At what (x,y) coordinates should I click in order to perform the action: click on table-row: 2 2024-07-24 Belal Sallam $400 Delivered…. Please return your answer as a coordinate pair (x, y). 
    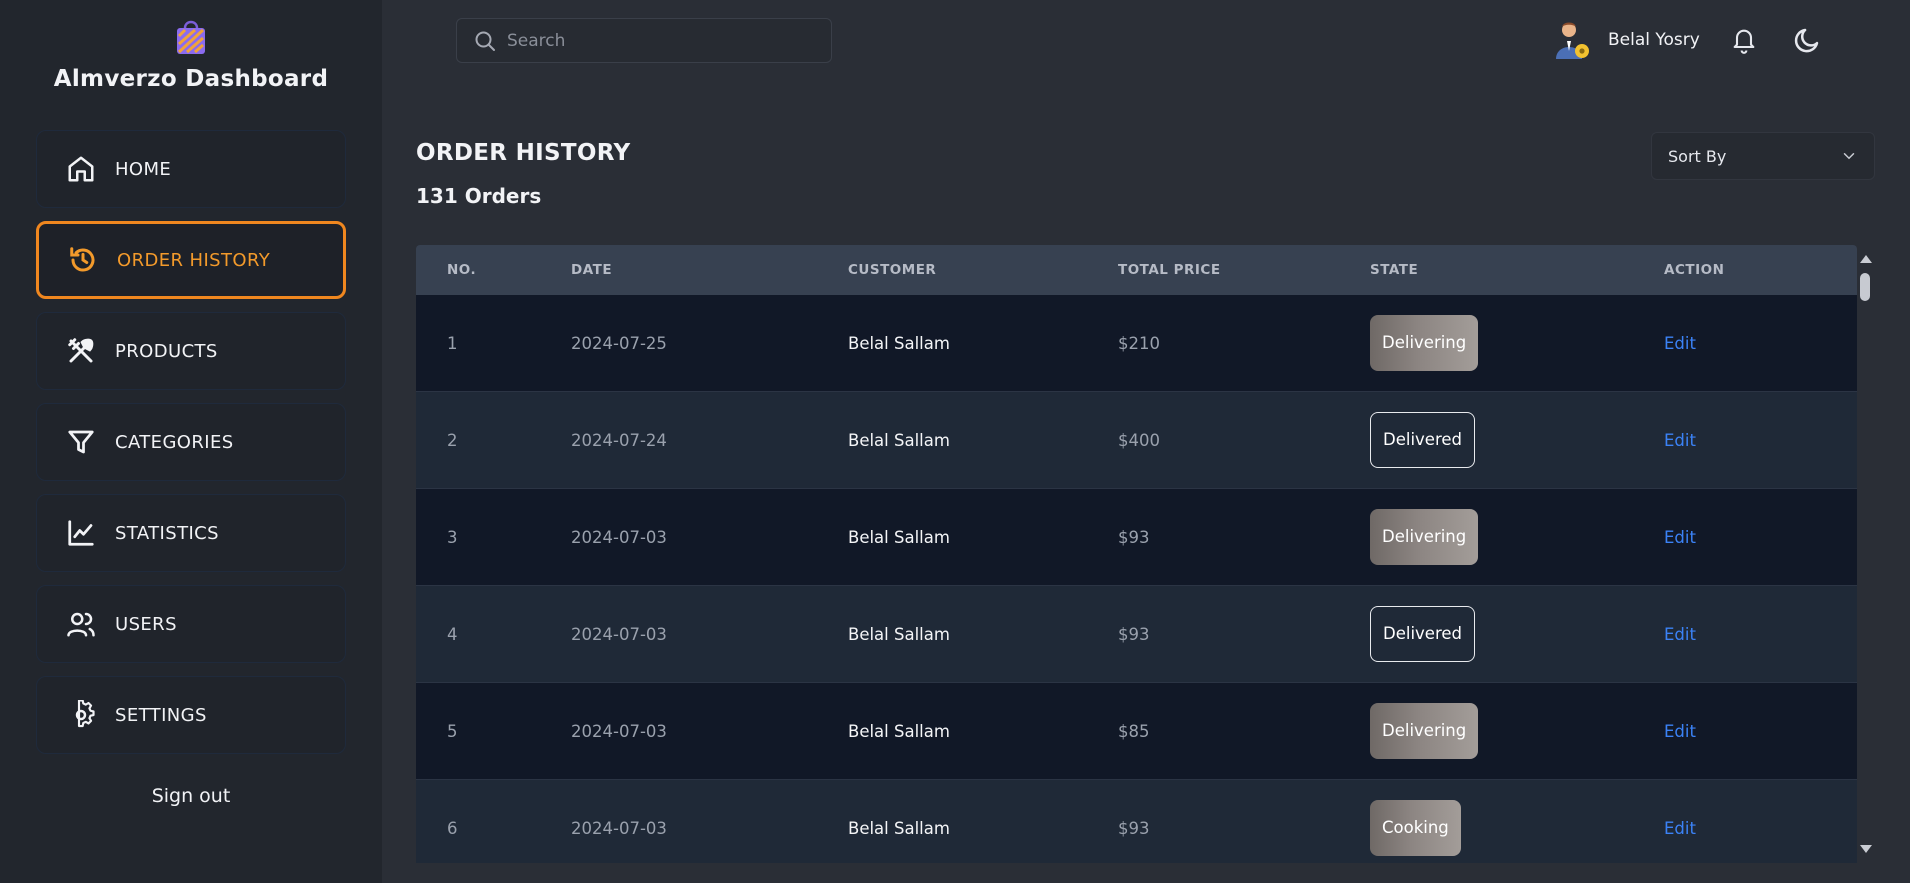
    Looking at the image, I should click on (1136, 440).